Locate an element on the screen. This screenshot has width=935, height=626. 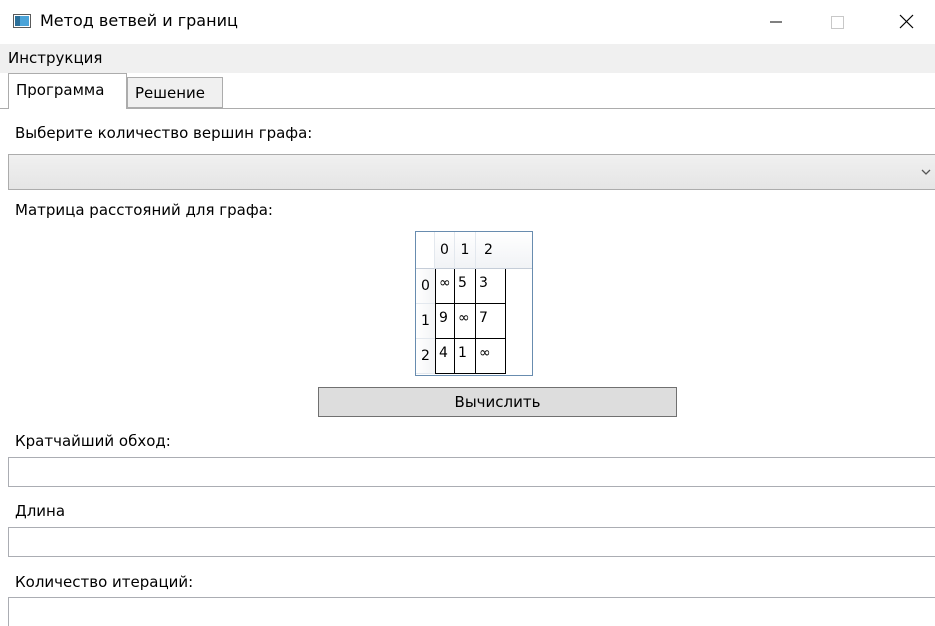
maximize-button is located at coordinates (837, 22).